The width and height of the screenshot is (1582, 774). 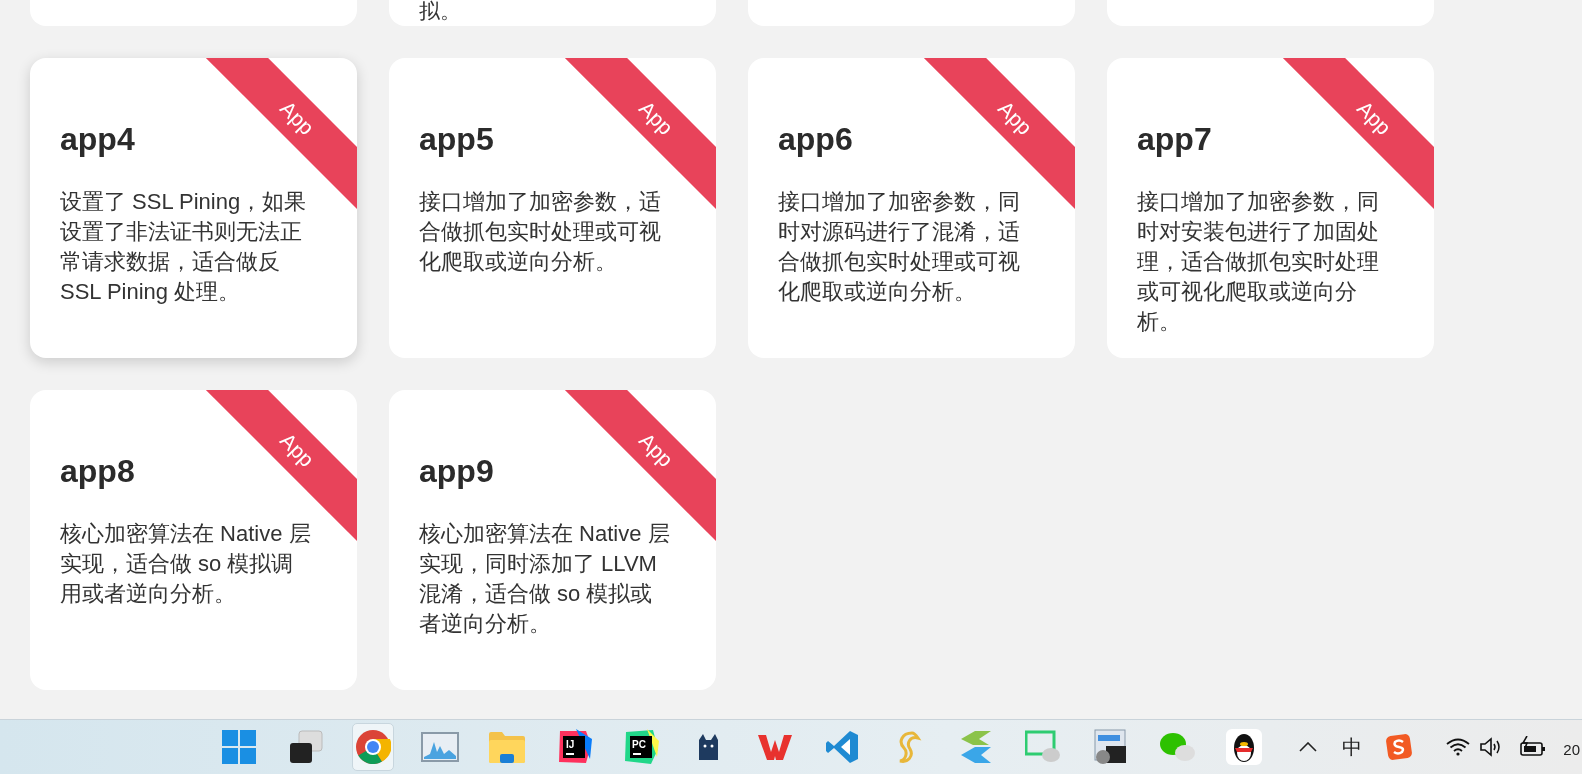 I want to click on chat-bubbles-icon, so click(x=1177, y=747).